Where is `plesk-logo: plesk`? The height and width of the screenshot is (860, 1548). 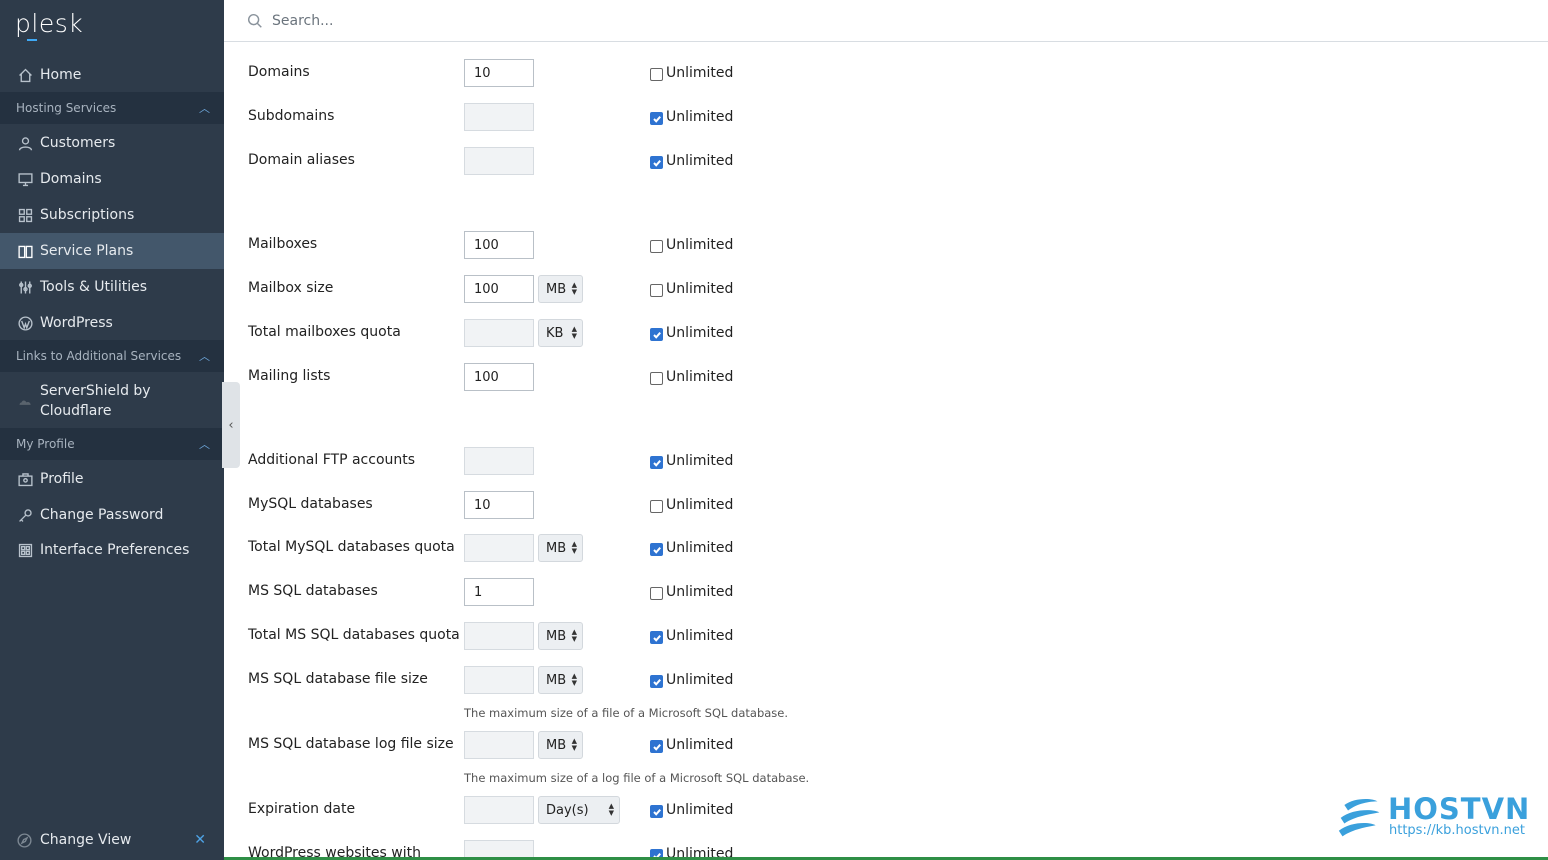 plesk-logo: plesk is located at coordinates (49, 25).